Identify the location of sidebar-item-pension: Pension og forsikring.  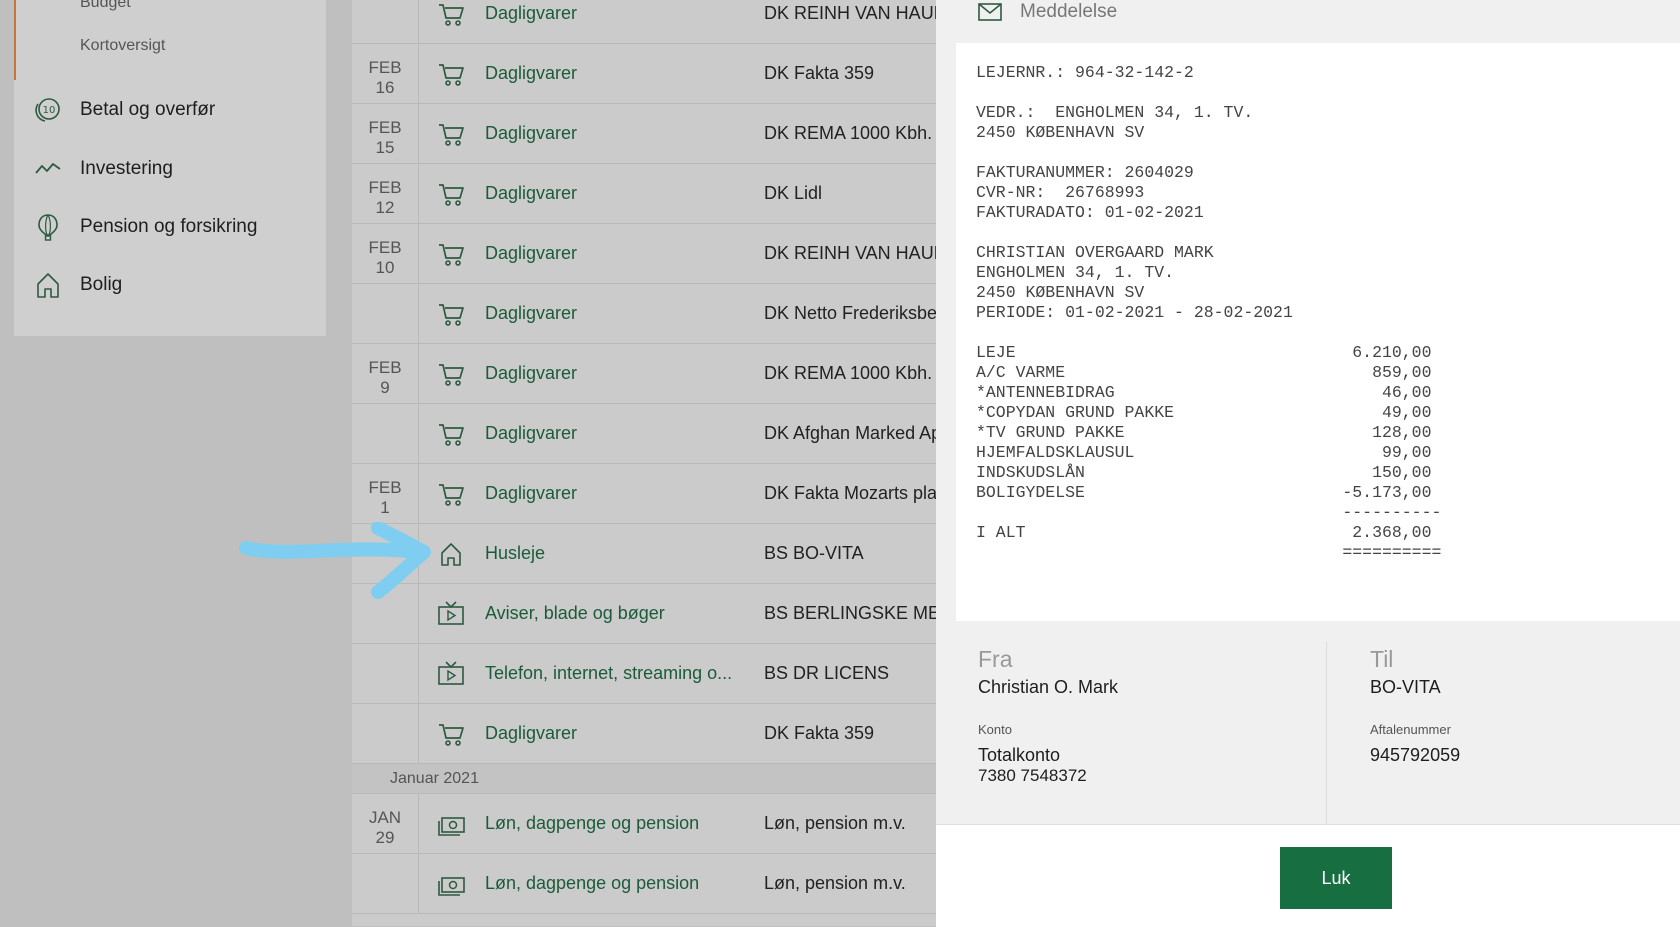
(170, 227).